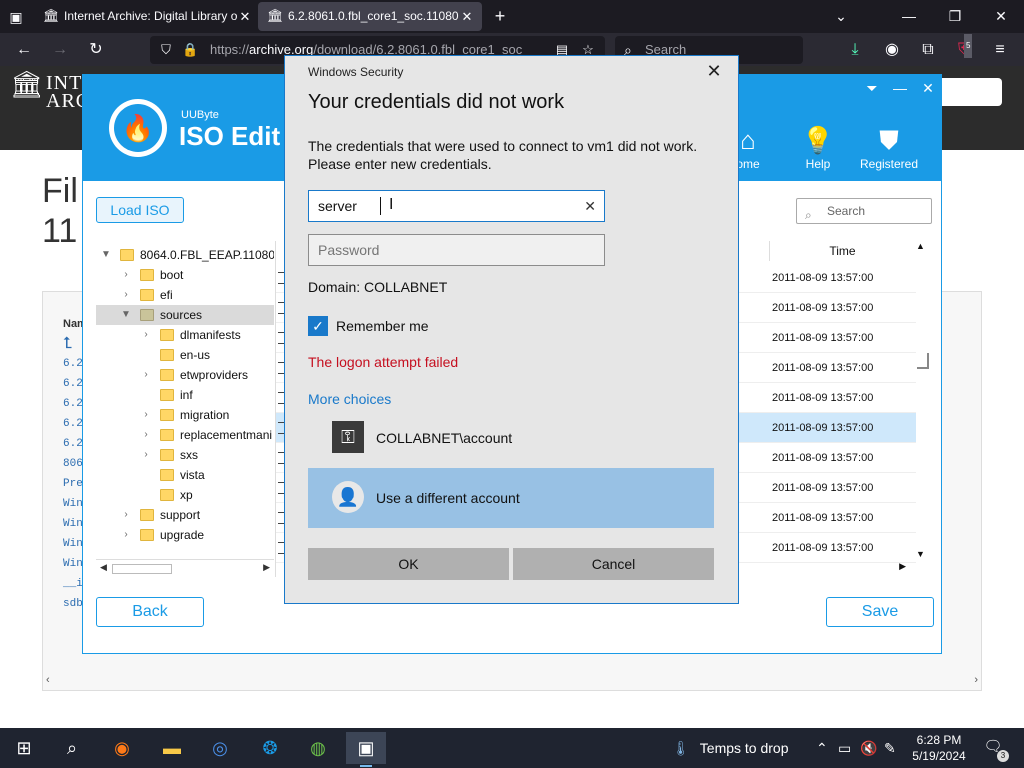 This screenshot has width=1024, height=768. Describe the element at coordinates (366, 749) in the screenshot. I see `remote-desktop-icon: ▣` at that location.